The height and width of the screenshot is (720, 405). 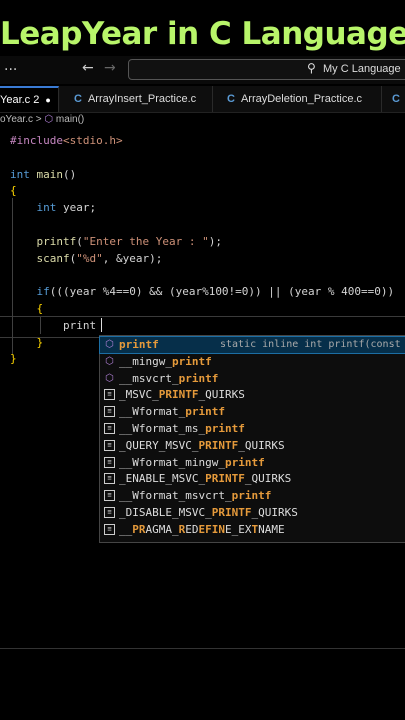 What do you see at coordinates (53, 325) in the screenshot?
I see `code-line: print` at bounding box center [53, 325].